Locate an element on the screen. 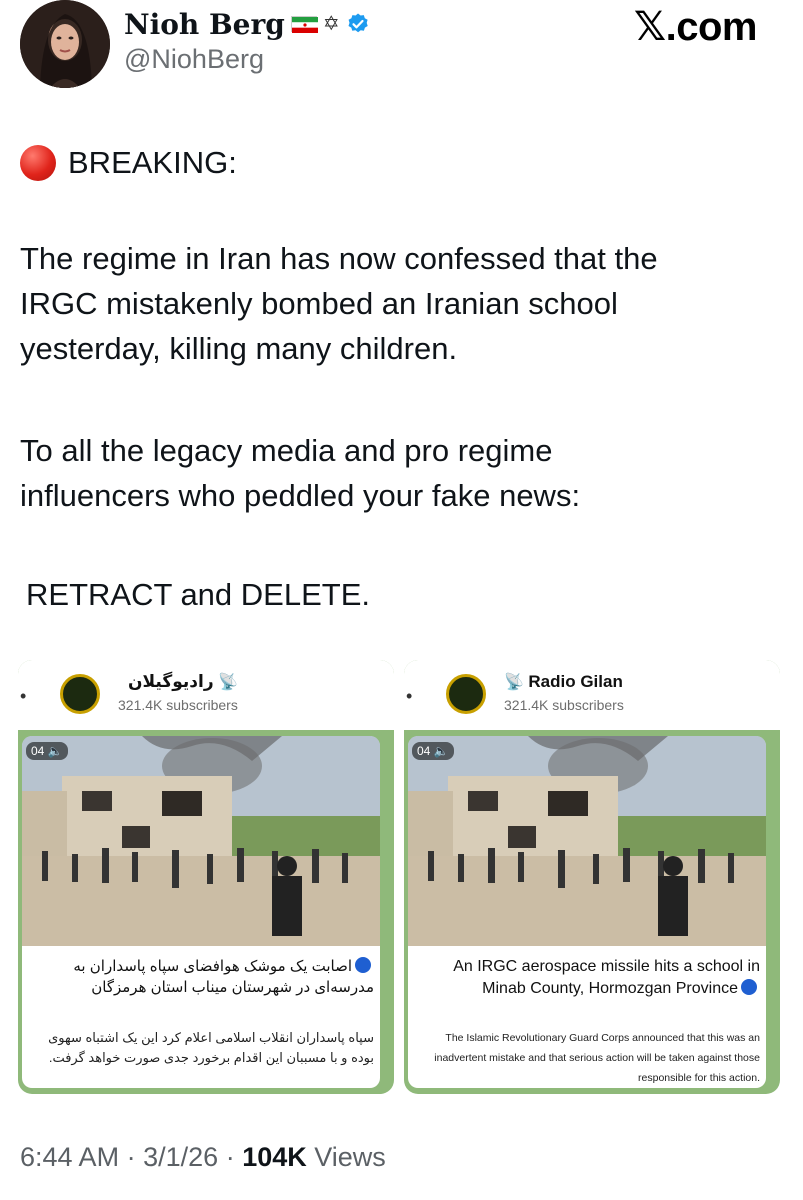  tweet-line: RETRACT and DELETE. is located at coordinates (198, 594).